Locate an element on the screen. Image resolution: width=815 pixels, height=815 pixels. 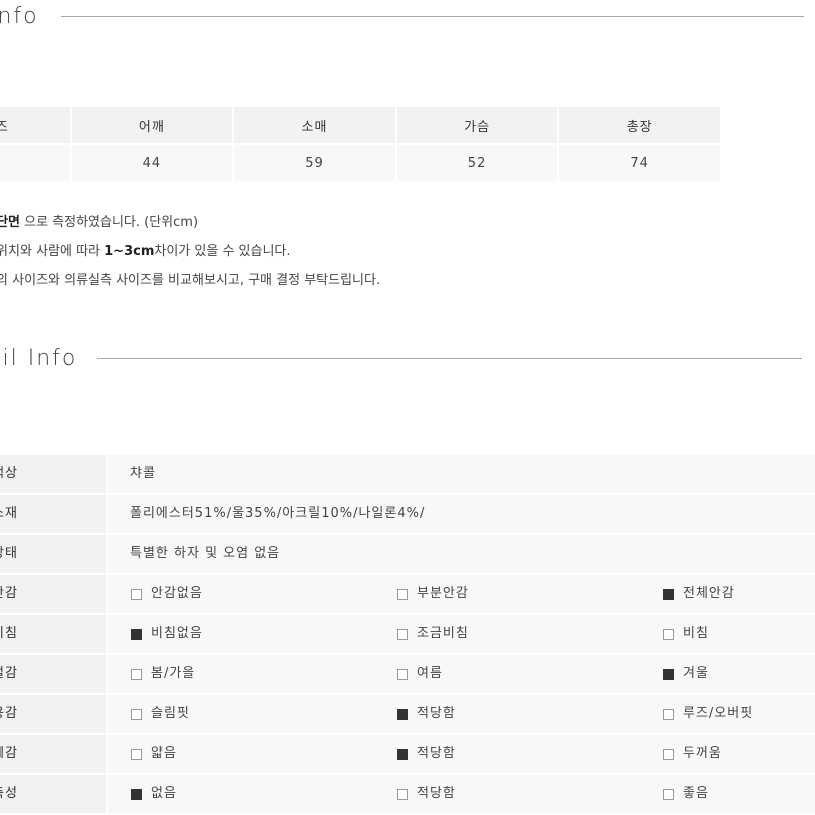
note-line: 대는 위치와 사람에 따라 1~3cm차이가 있을 수 있습니다. is located at coordinates (145, 251).